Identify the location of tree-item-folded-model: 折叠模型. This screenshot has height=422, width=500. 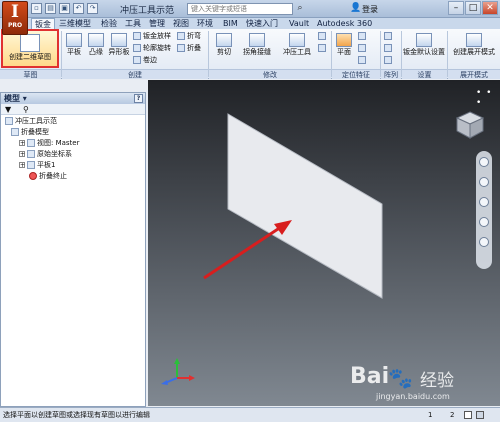
(30, 132).